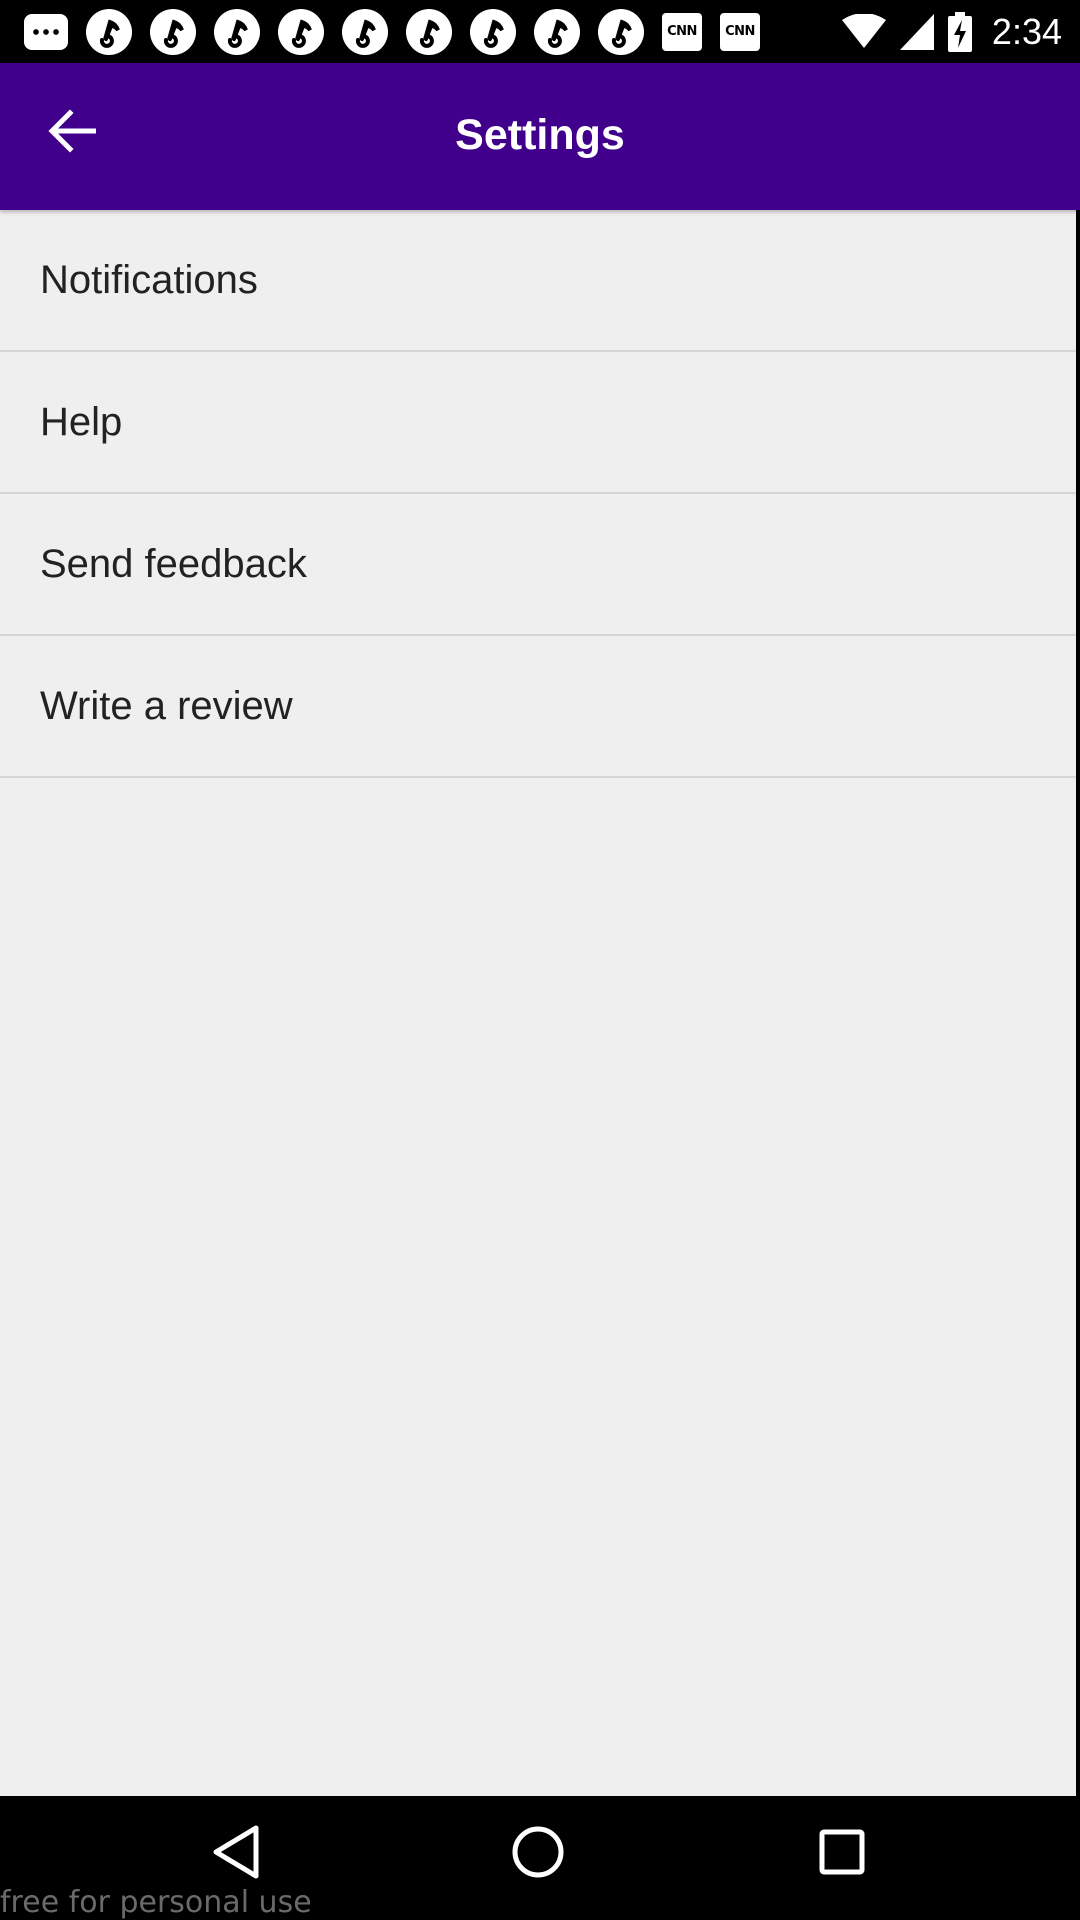 The image size is (1080, 1920). I want to click on chat-icon, so click(46, 31).